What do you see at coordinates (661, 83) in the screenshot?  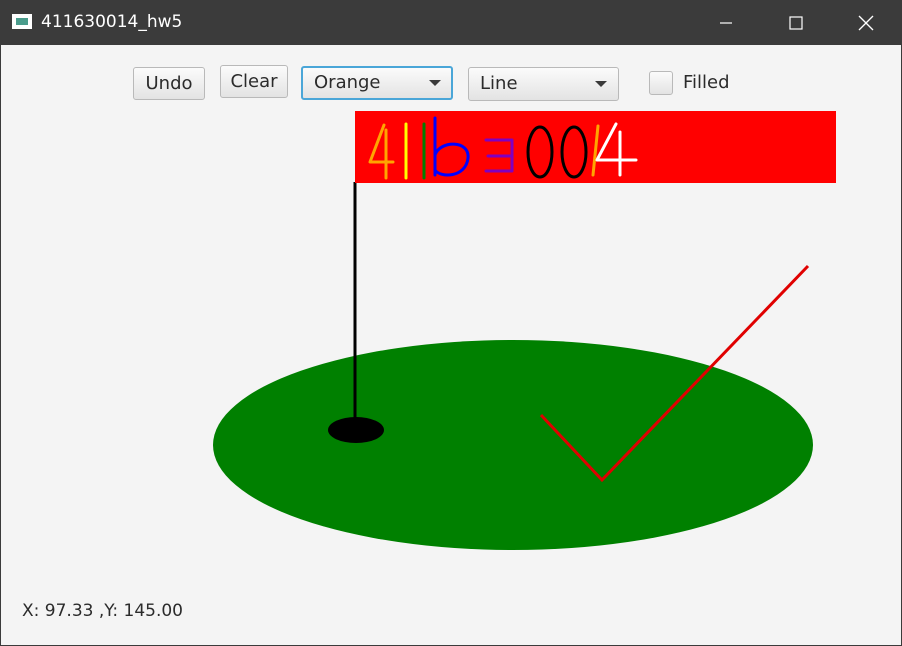 I see `filled-checkbox` at bounding box center [661, 83].